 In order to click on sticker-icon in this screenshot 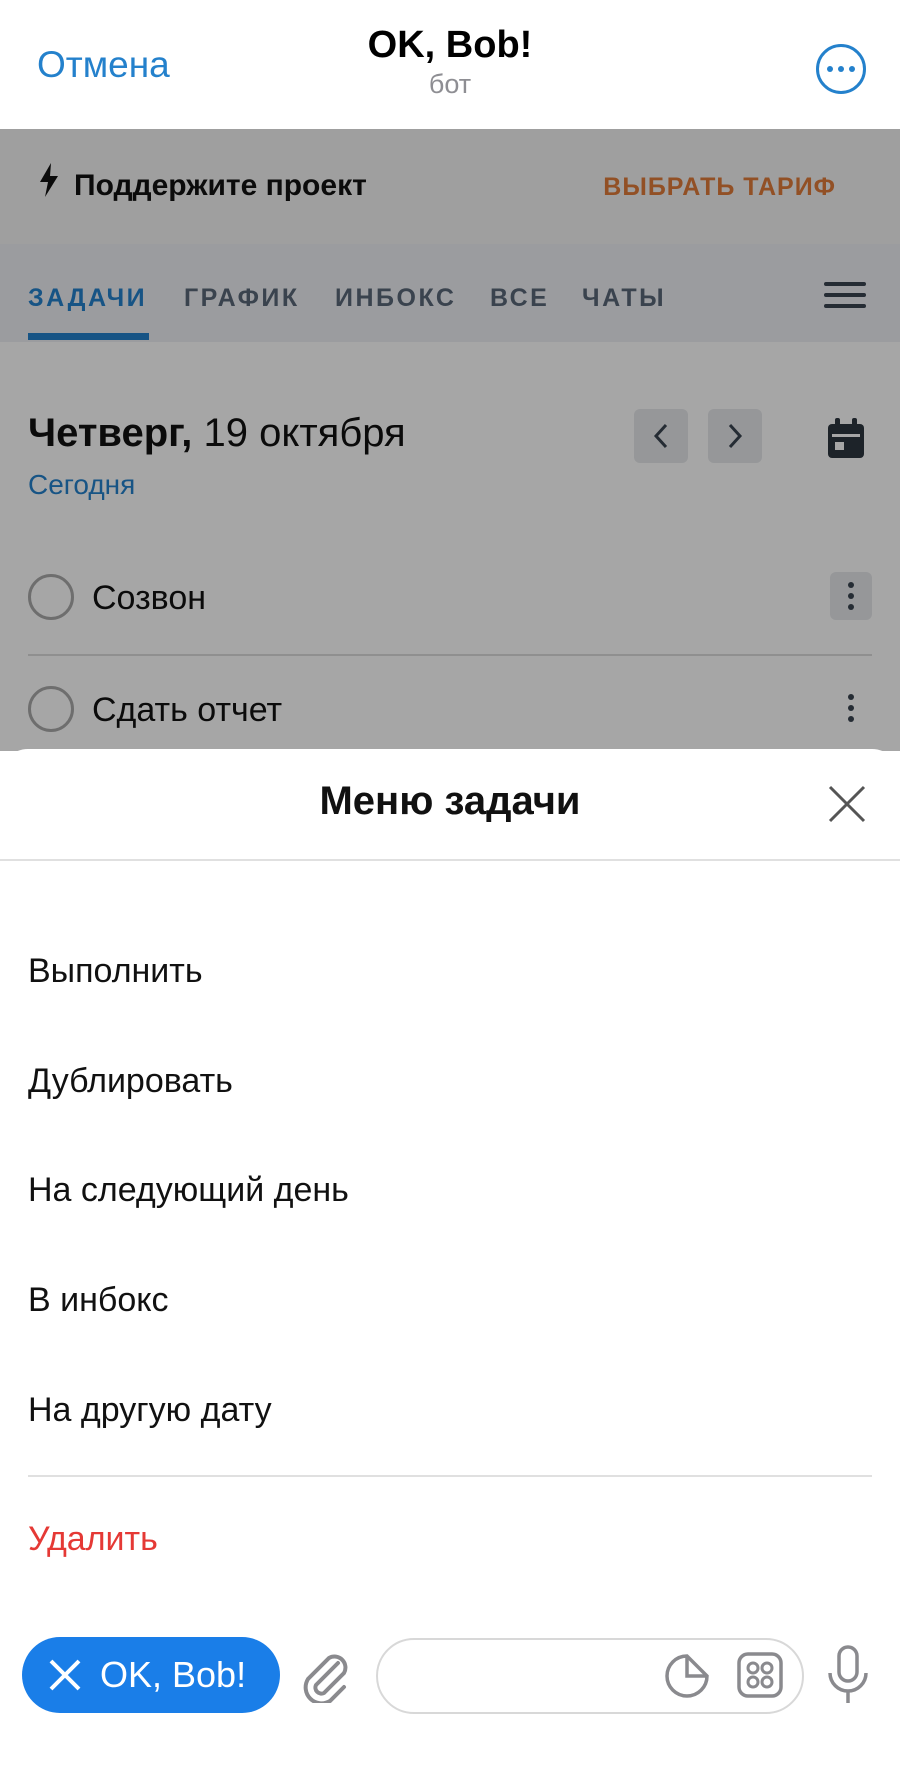, I will do `click(687, 1676)`.